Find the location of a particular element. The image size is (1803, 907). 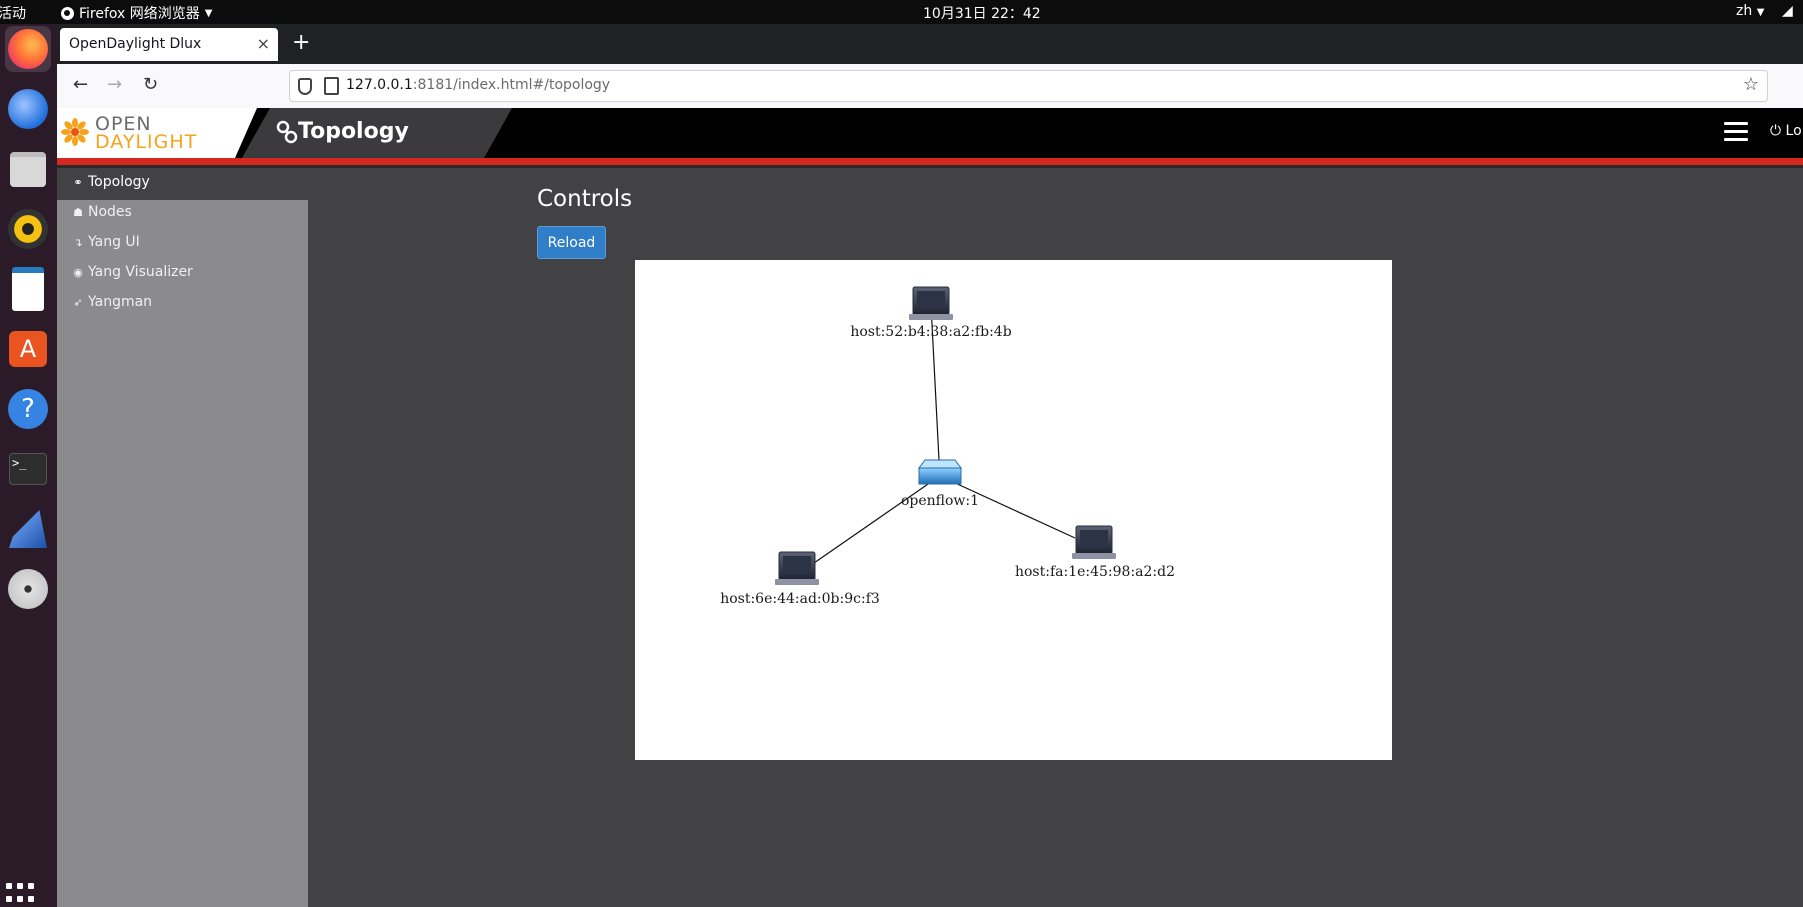

network-icon: ◢ is located at coordinates (1787, 11).